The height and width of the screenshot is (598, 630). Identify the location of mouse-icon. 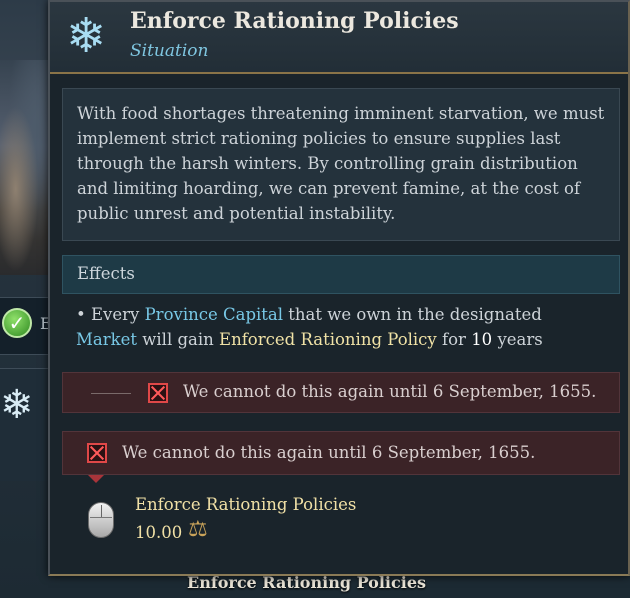
(101, 520).